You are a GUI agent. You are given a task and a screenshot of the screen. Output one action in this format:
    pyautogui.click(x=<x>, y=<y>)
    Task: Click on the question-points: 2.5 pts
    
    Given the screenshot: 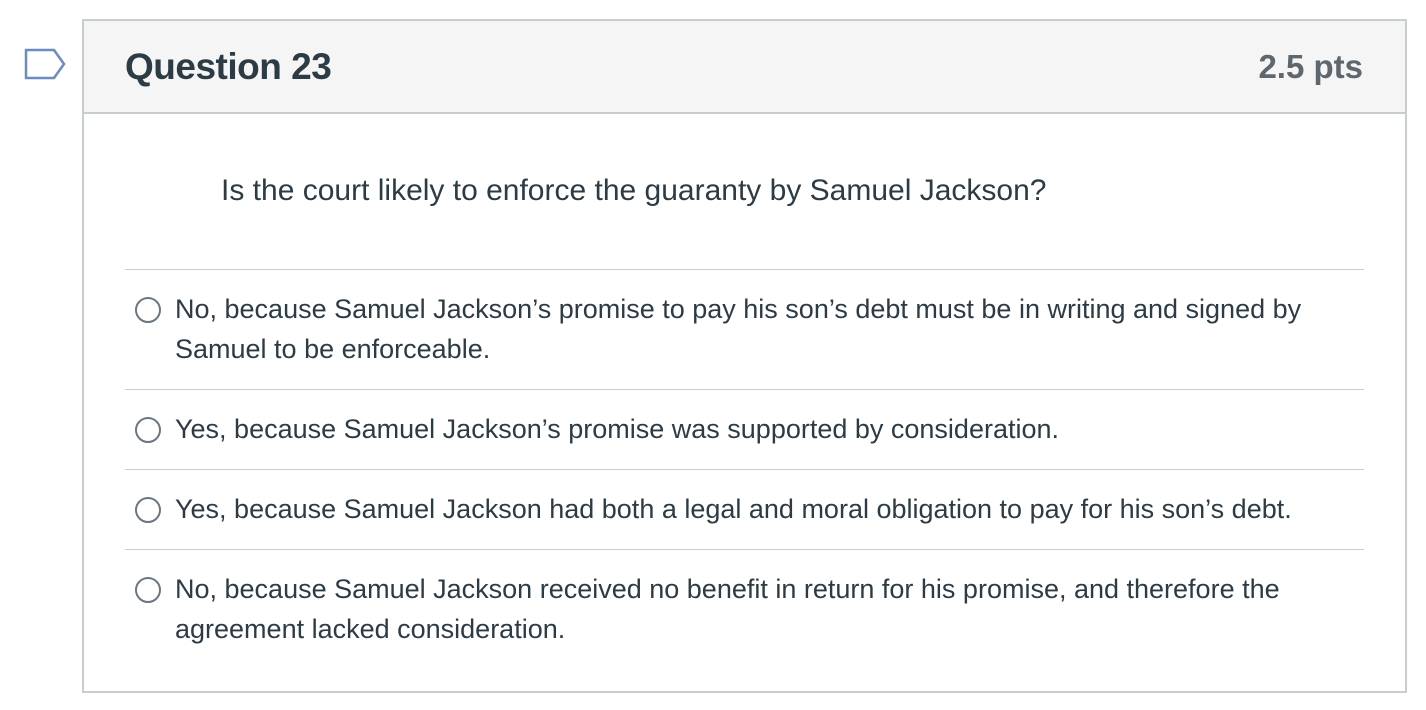 What is the action you would take?
    pyautogui.click(x=1310, y=66)
    